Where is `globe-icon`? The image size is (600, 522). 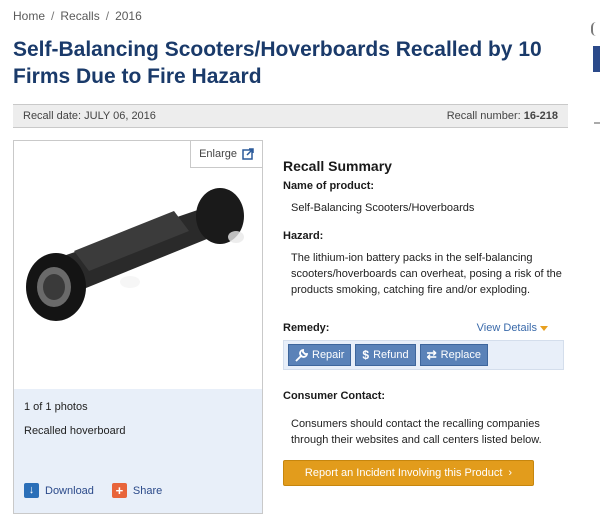
globe-icon is located at coordinates (595, 29).